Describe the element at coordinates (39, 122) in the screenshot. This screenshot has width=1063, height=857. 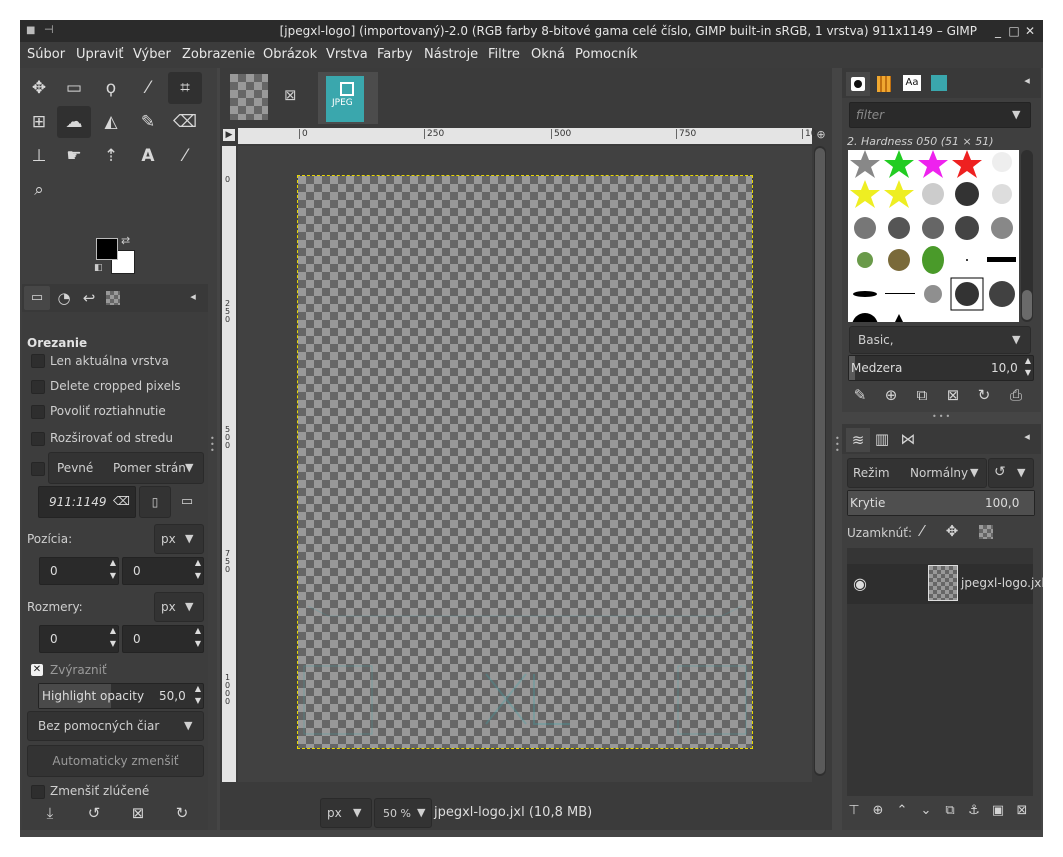
I see `transform-tool: ⊞` at that location.